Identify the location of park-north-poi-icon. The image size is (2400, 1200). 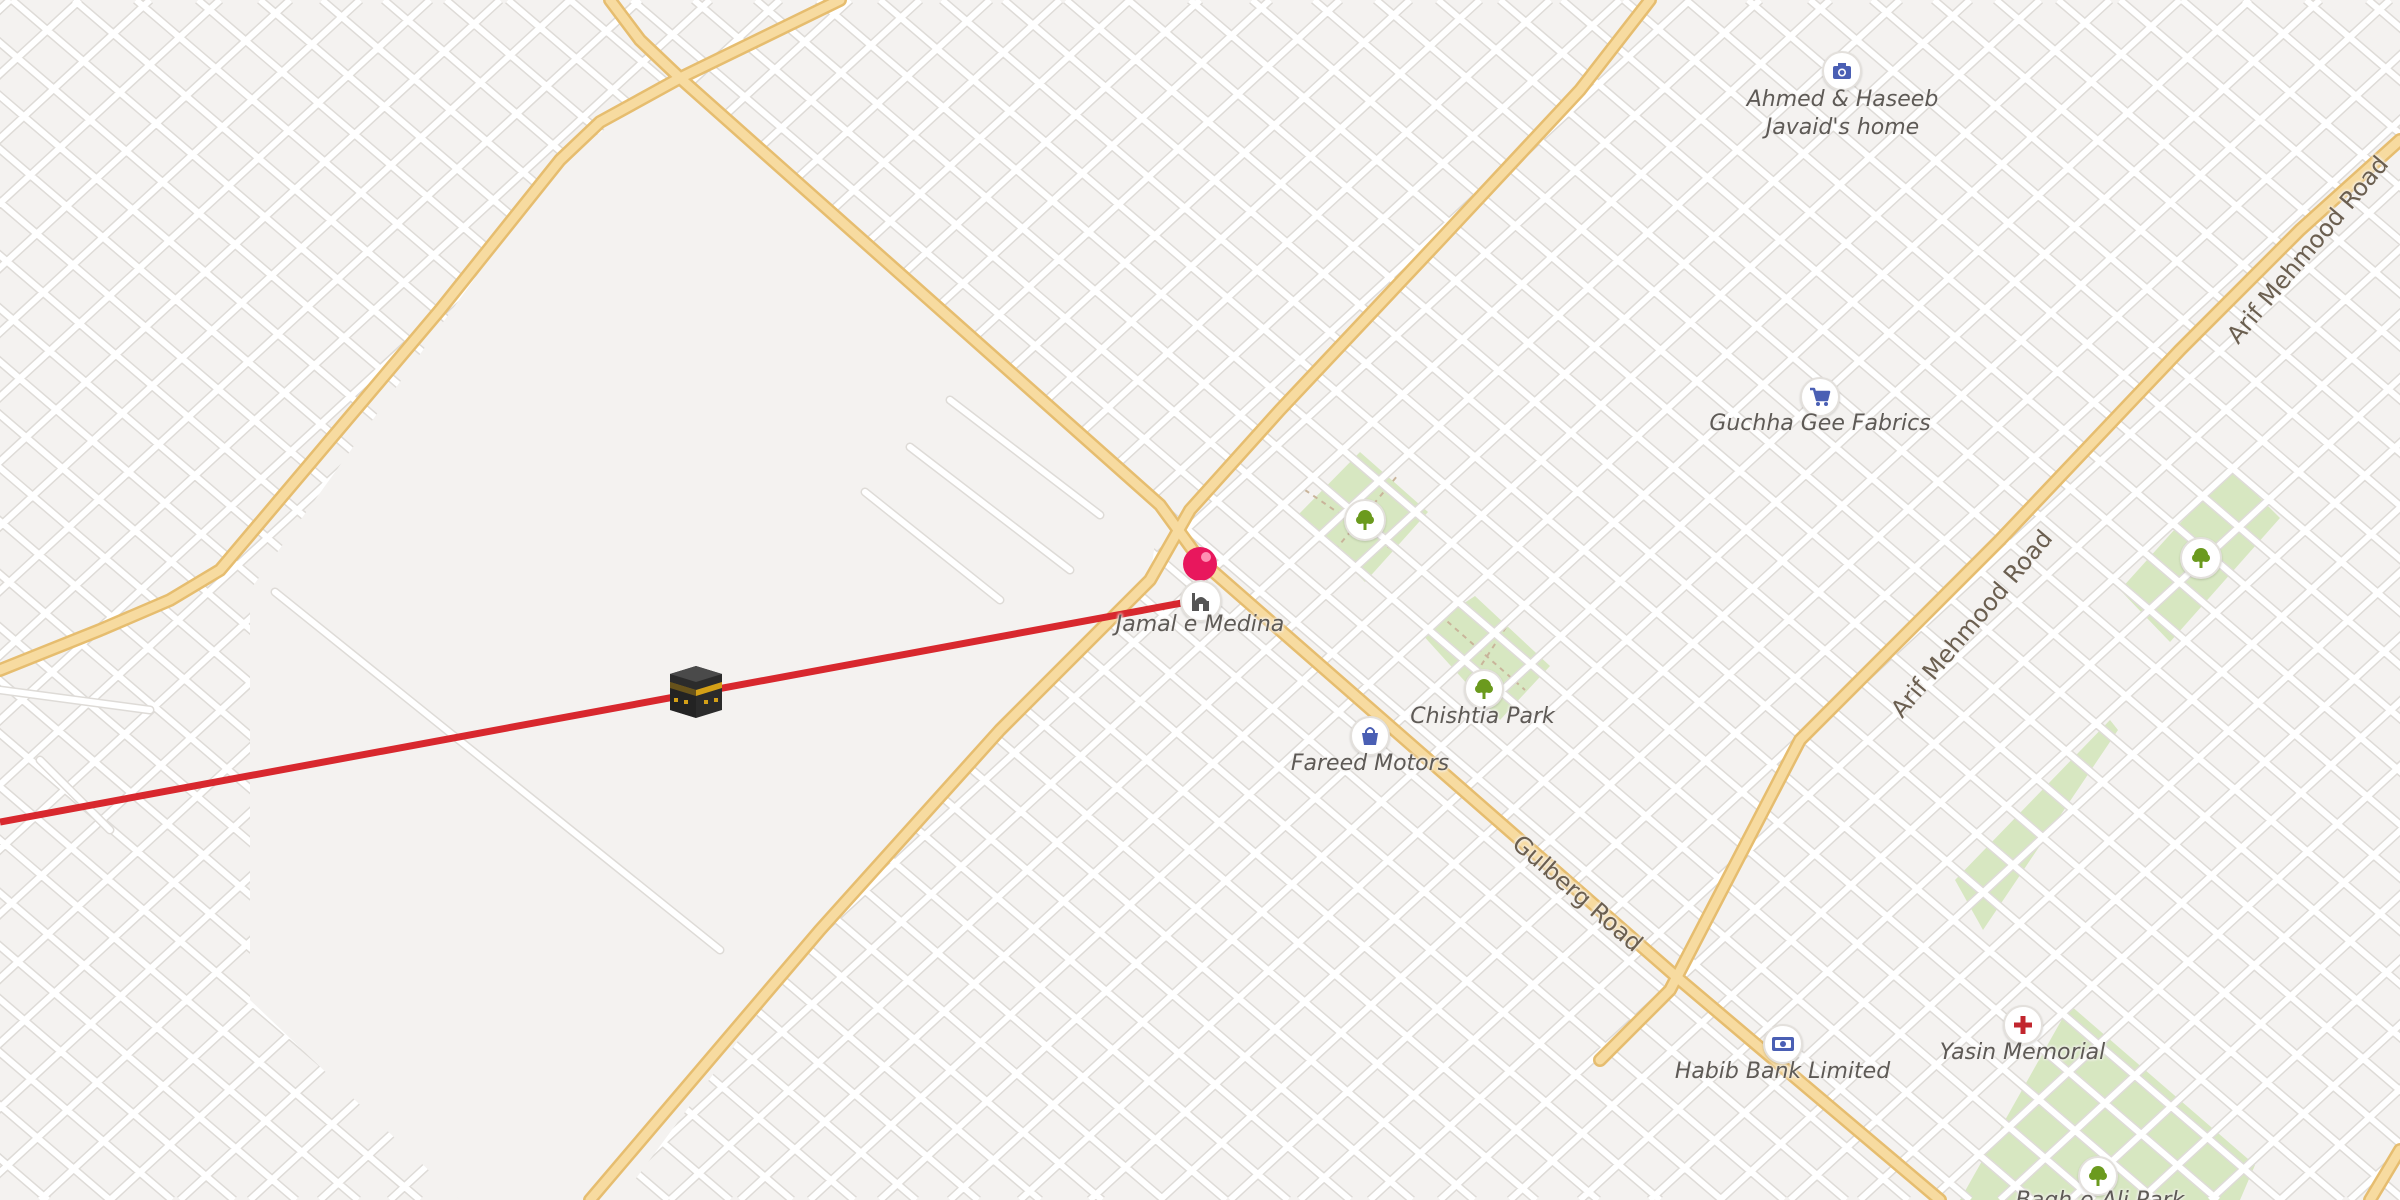
(1365, 520).